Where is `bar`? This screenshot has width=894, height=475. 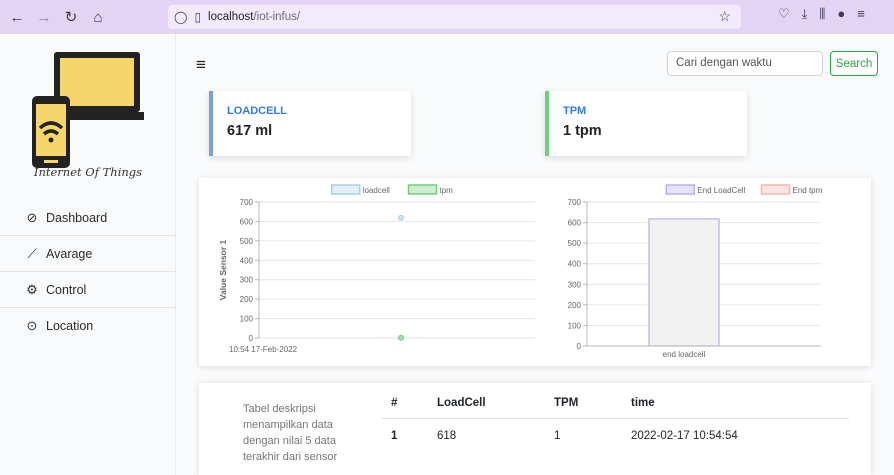
bar is located at coordinates (684, 282).